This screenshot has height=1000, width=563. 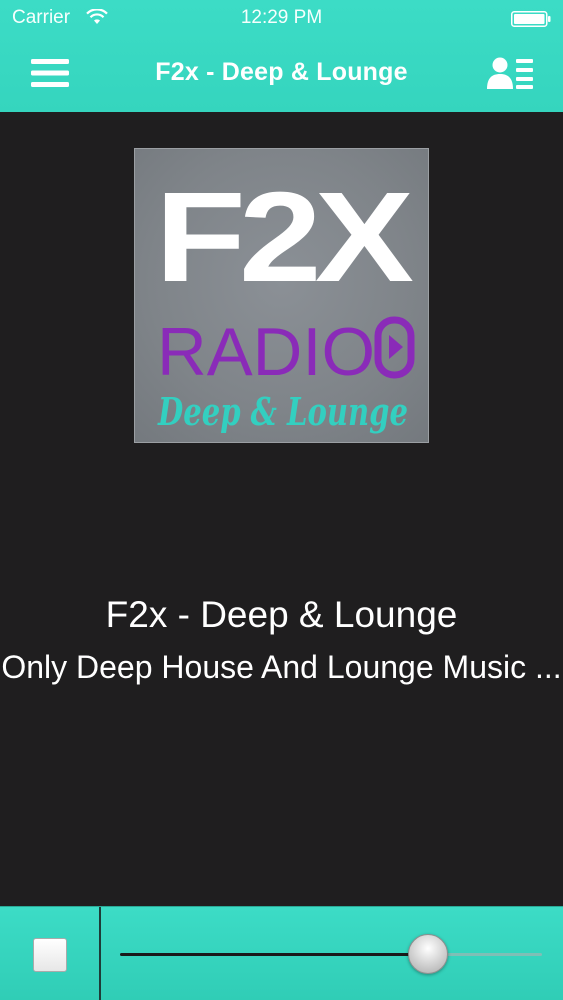 What do you see at coordinates (50, 73) in the screenshot?
I see `menu-icon` at bounding box center [50, 73].